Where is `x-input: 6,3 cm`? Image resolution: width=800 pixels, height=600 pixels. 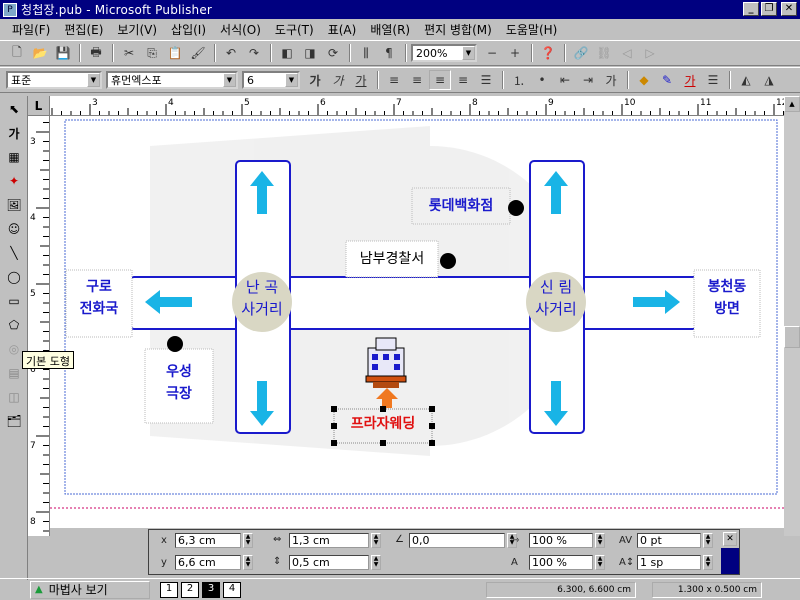
x-input: 6,3 cm is located at coordinates (208, 540).